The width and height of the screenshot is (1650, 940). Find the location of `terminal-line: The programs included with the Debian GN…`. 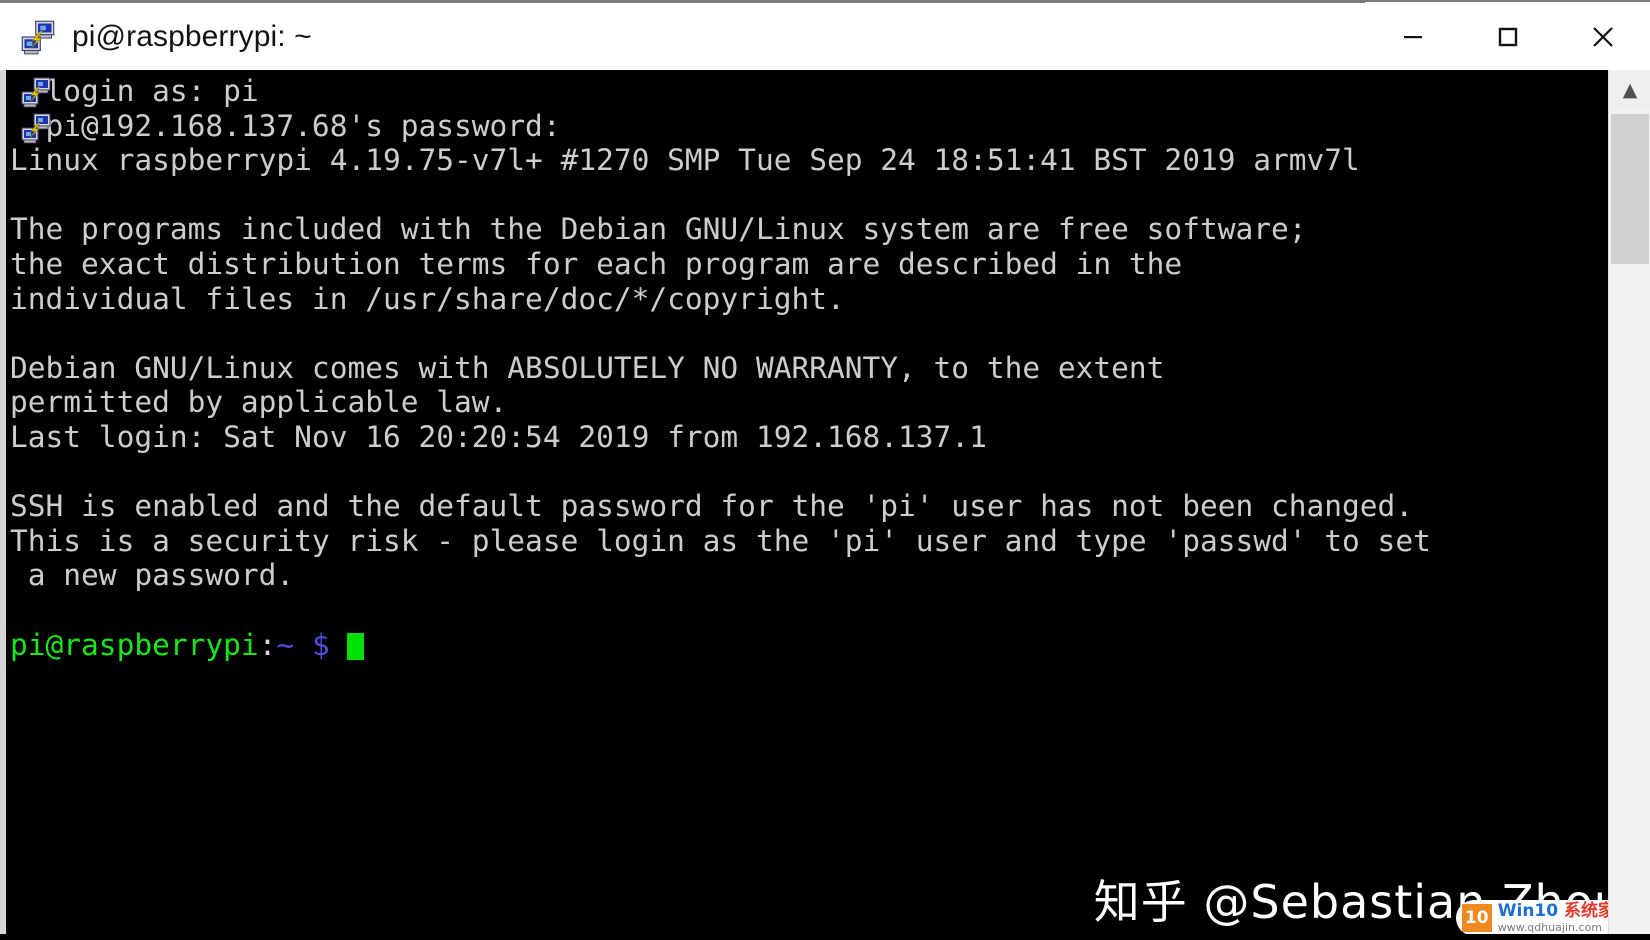

terminal-line: The programs included with the Debian GN… is located at coordinates (658, 229).